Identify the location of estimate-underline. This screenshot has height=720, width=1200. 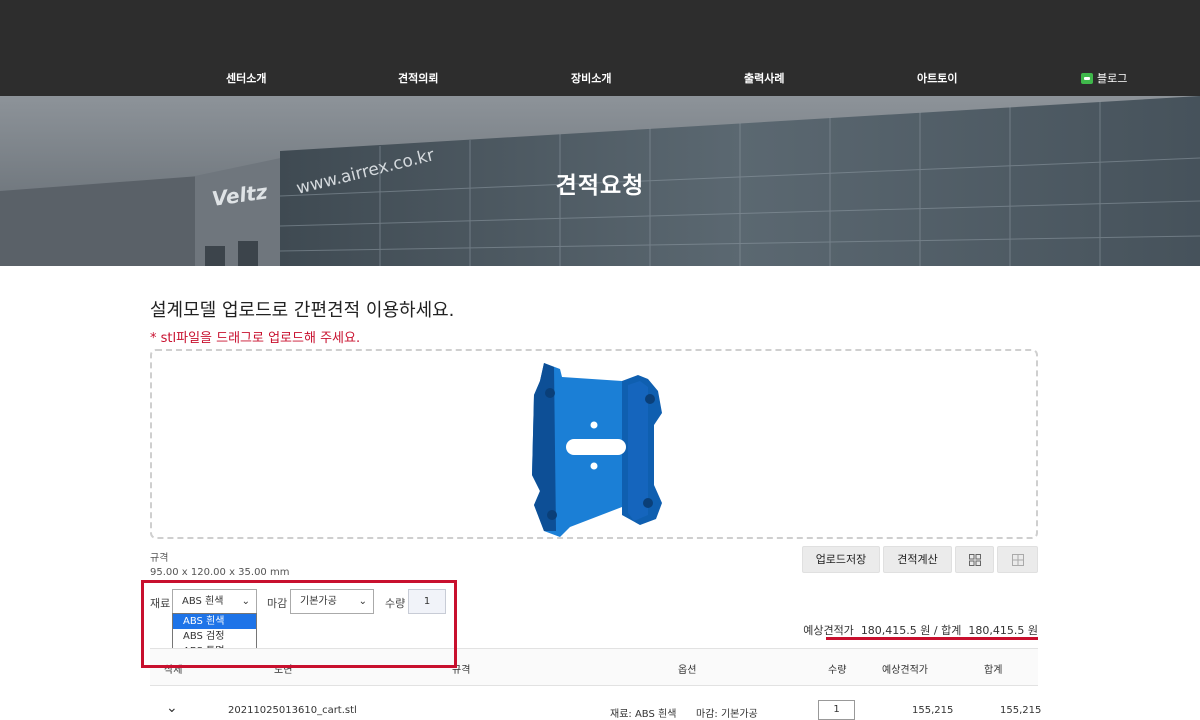
(932, 638).